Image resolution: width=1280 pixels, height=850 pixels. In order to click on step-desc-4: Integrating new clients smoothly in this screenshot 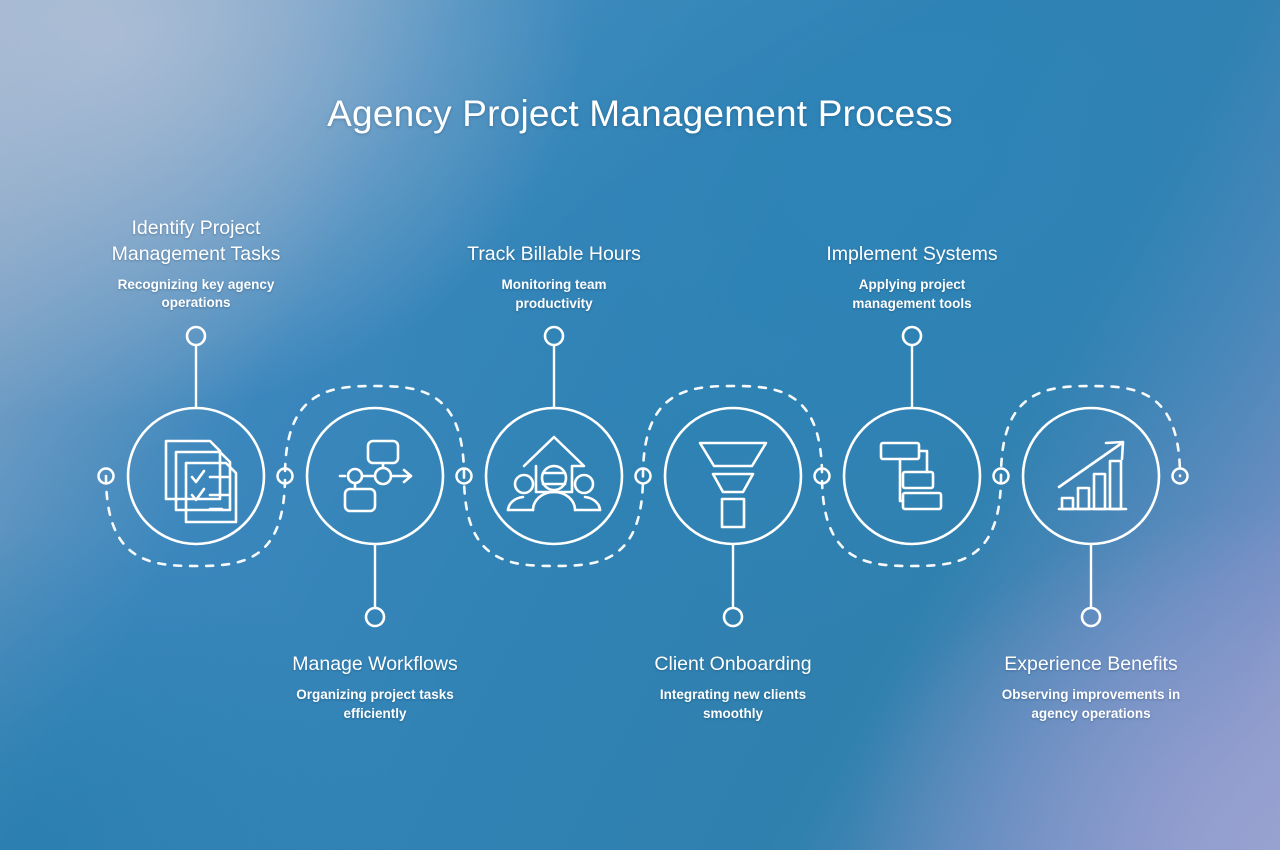, I will do `click(733, 703)`.